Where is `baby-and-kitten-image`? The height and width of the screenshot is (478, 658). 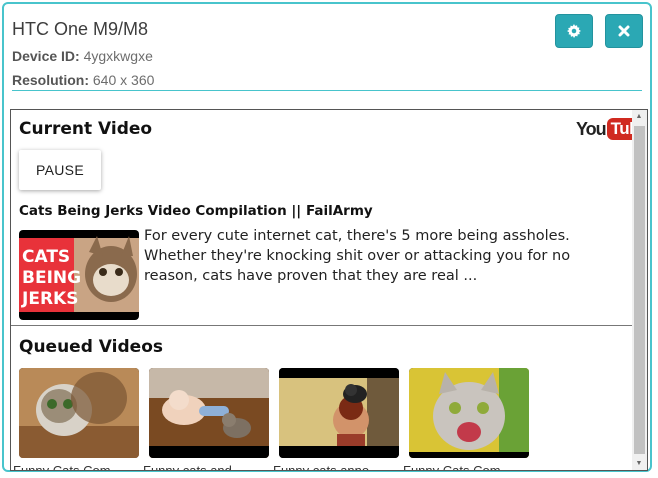
baby-and-kitten-image is located at coordinates (209, 413).